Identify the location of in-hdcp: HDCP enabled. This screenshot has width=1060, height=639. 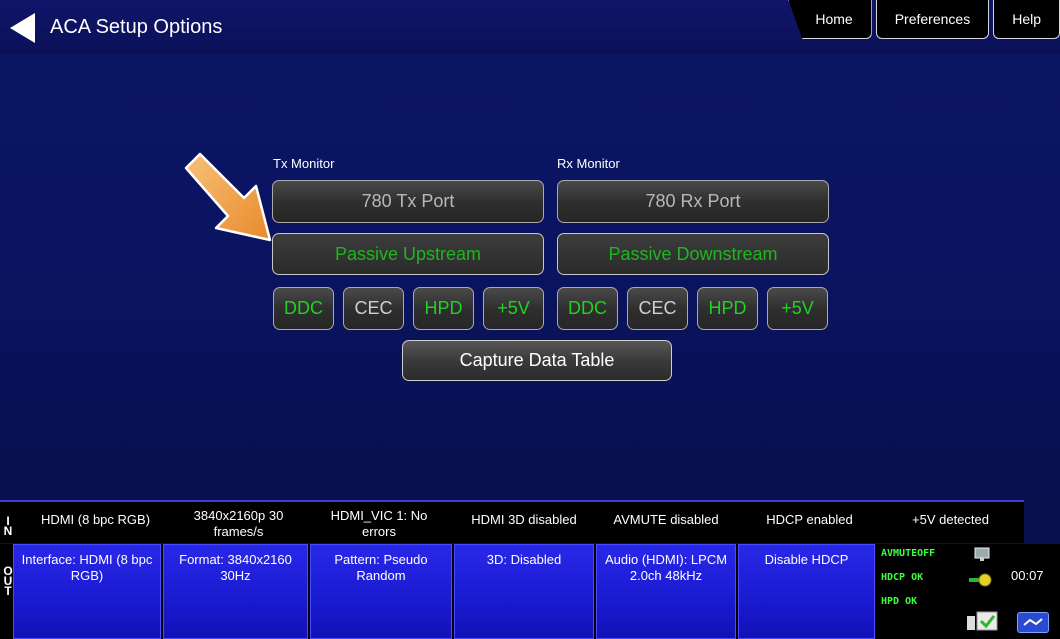
(809, 519).